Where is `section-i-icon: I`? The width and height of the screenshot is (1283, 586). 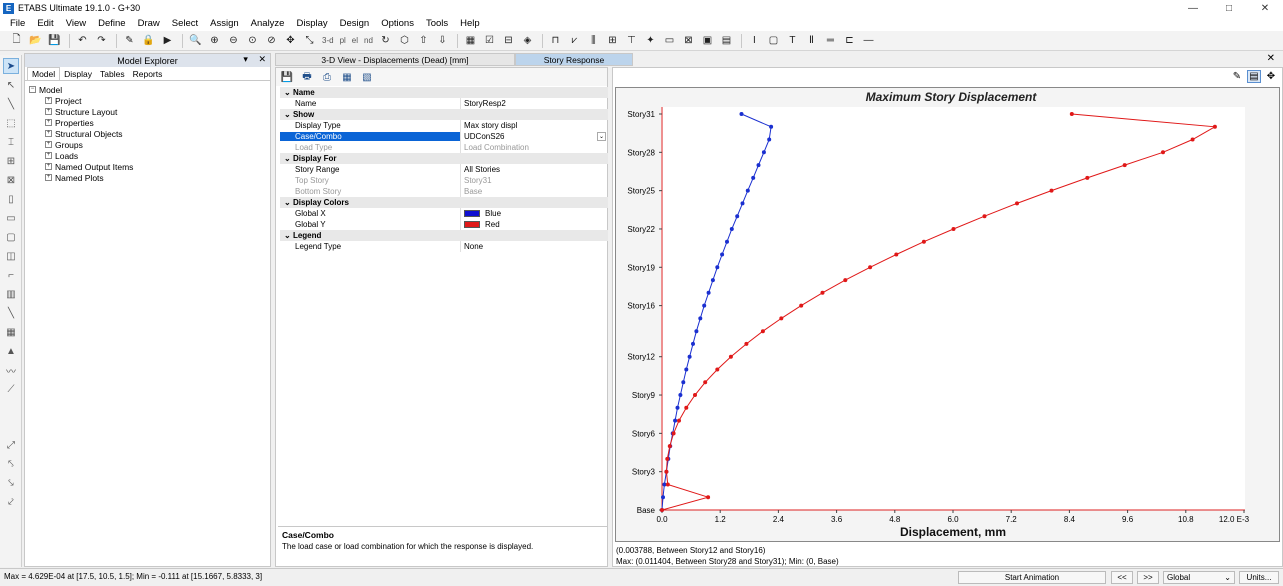
section-i-icon: I is located at coordinates (754, 40).